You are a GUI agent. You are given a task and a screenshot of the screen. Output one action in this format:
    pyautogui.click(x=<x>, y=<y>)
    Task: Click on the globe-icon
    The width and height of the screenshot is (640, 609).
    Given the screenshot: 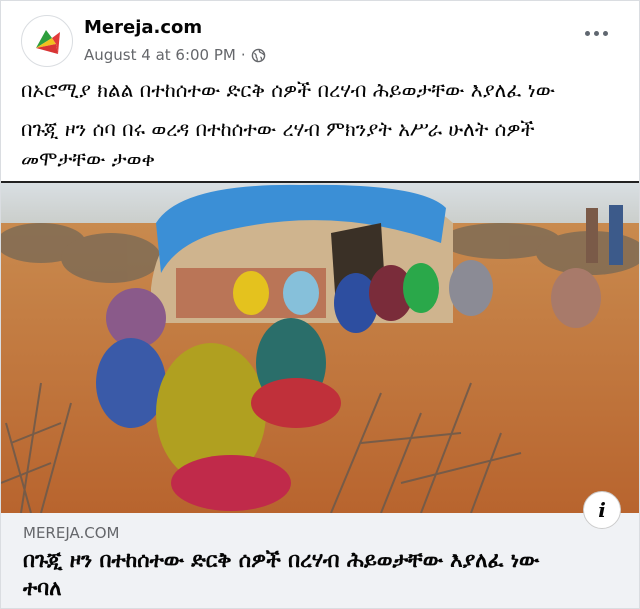 What is the action you would take?
    pyautogui.click(x=258, y=55)
    